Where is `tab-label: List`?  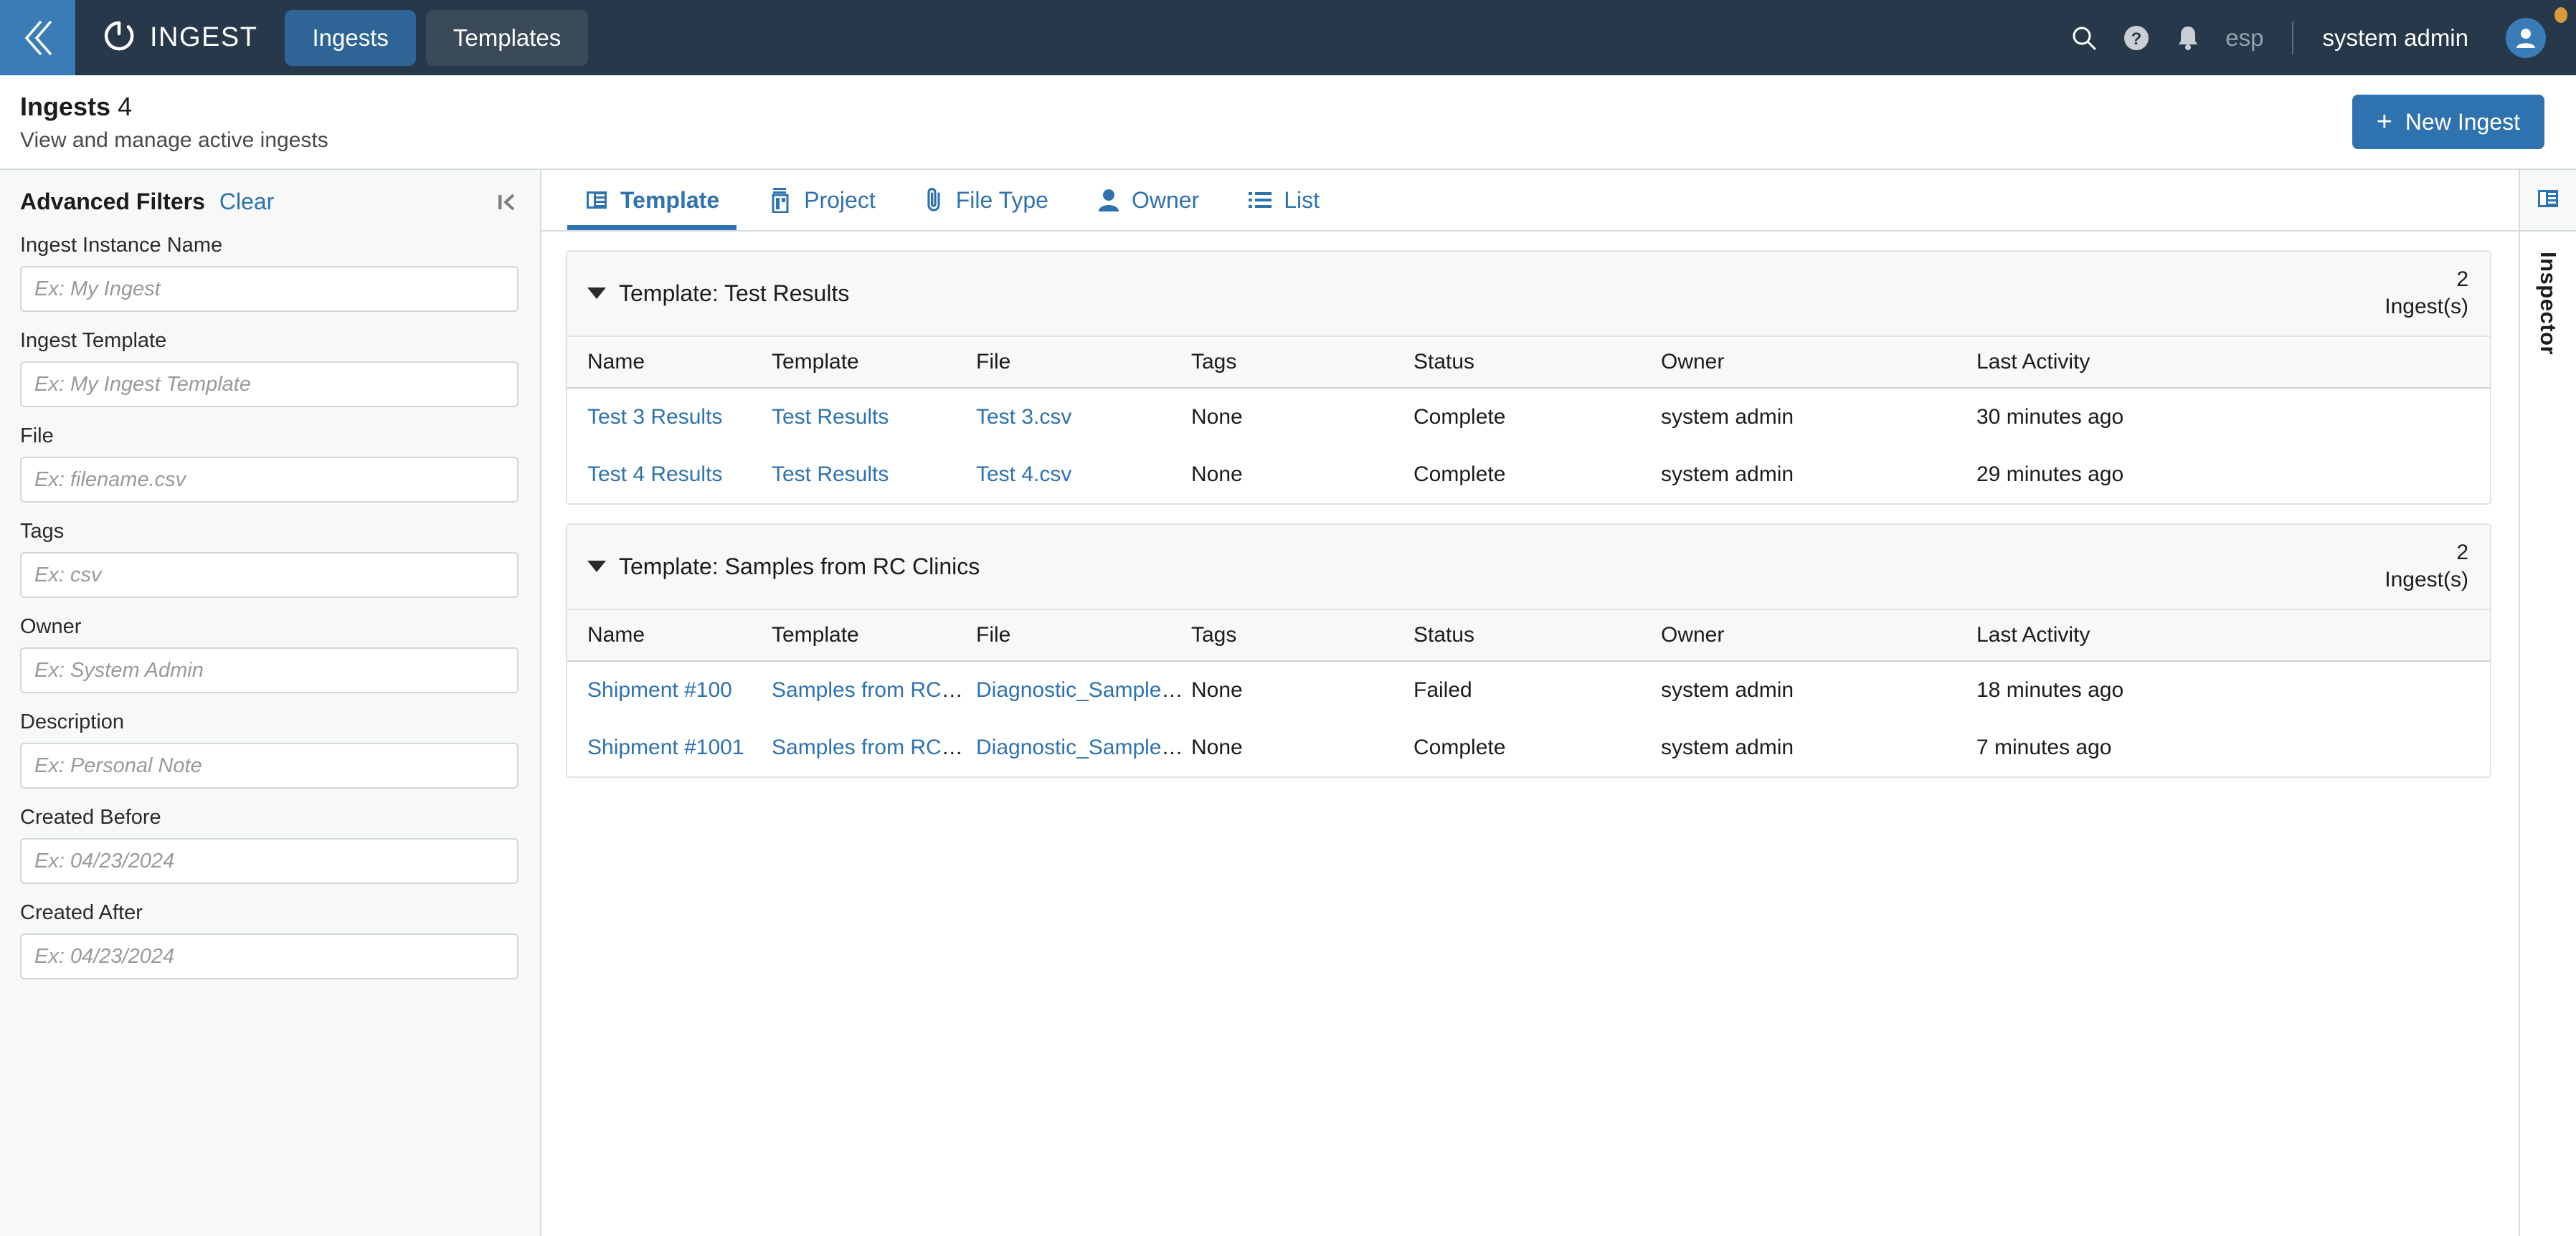 tab-label: List is located at coordinates (1302, 199).